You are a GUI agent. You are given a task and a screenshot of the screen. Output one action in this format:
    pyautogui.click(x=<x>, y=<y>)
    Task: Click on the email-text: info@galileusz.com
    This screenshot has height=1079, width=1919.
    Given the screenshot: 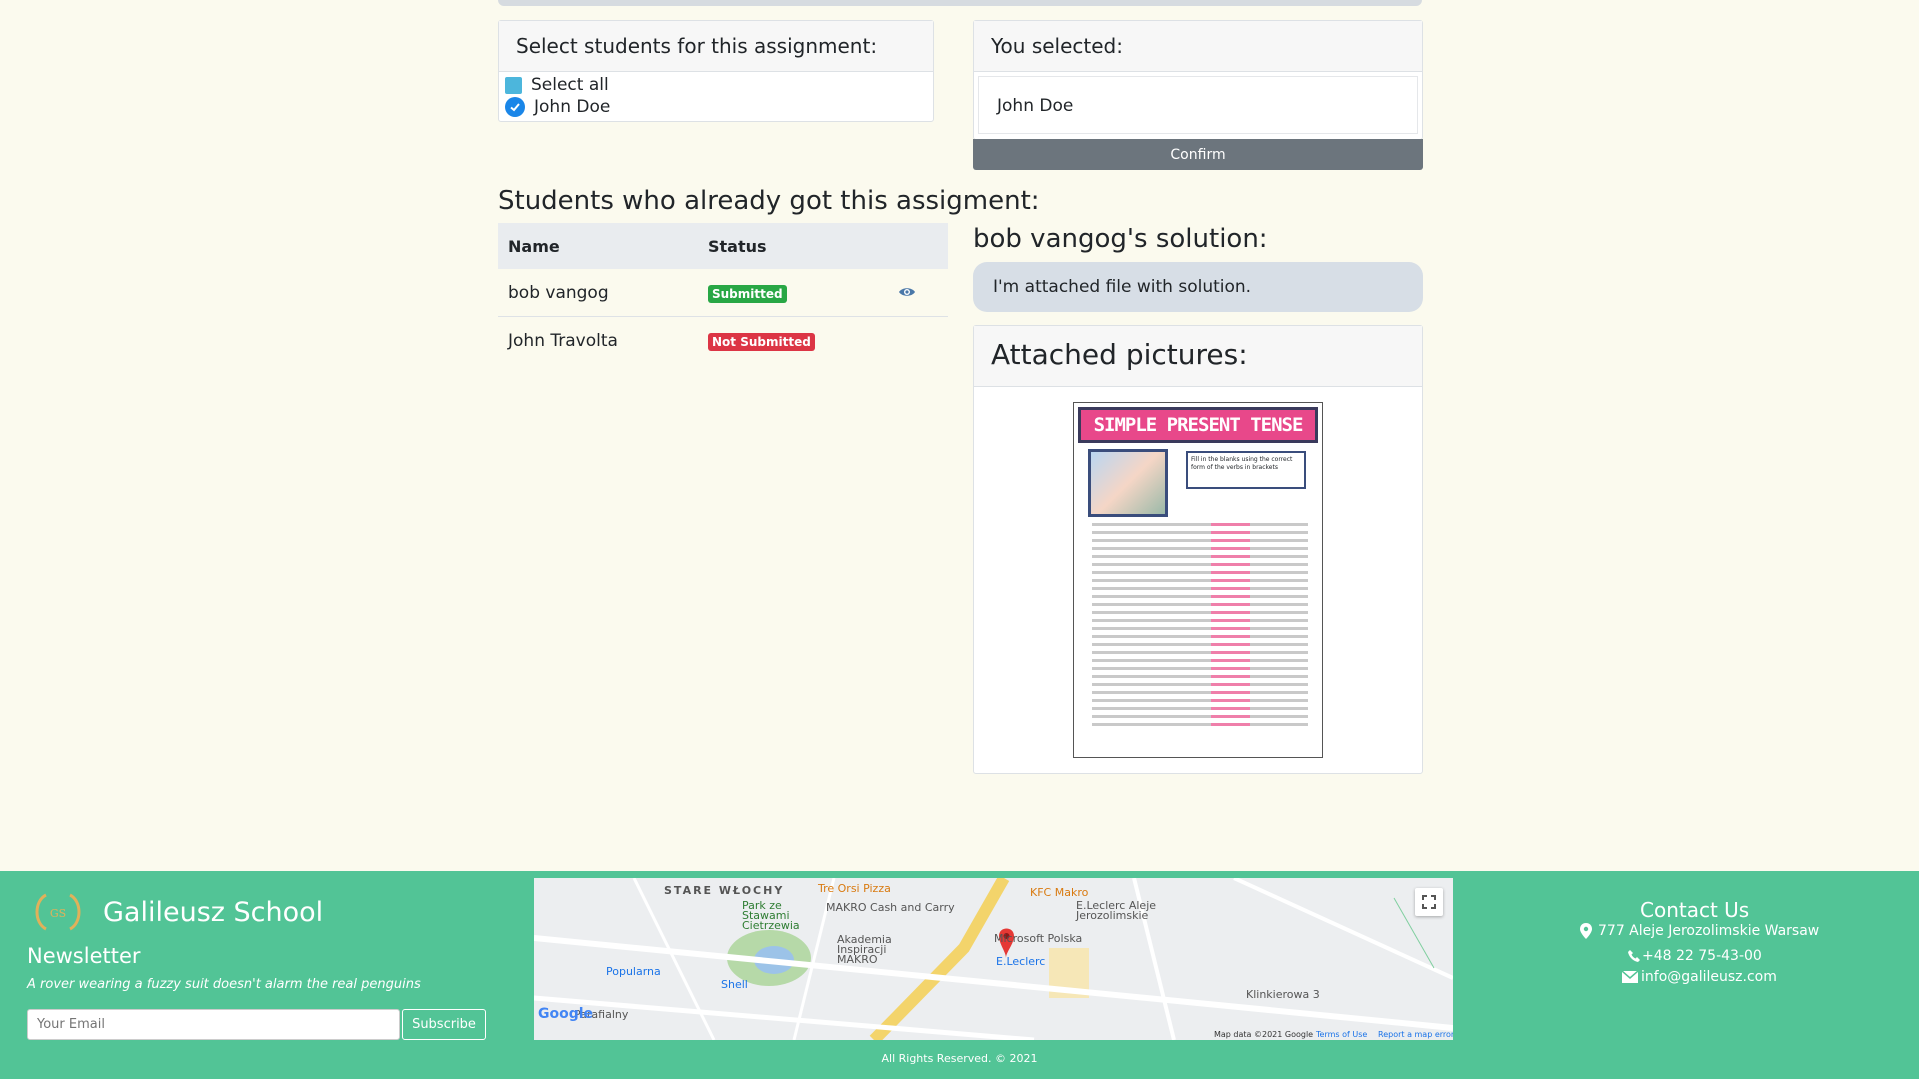 What is the action you would take?
    pyautogui.click(x=1709, y=977)
    